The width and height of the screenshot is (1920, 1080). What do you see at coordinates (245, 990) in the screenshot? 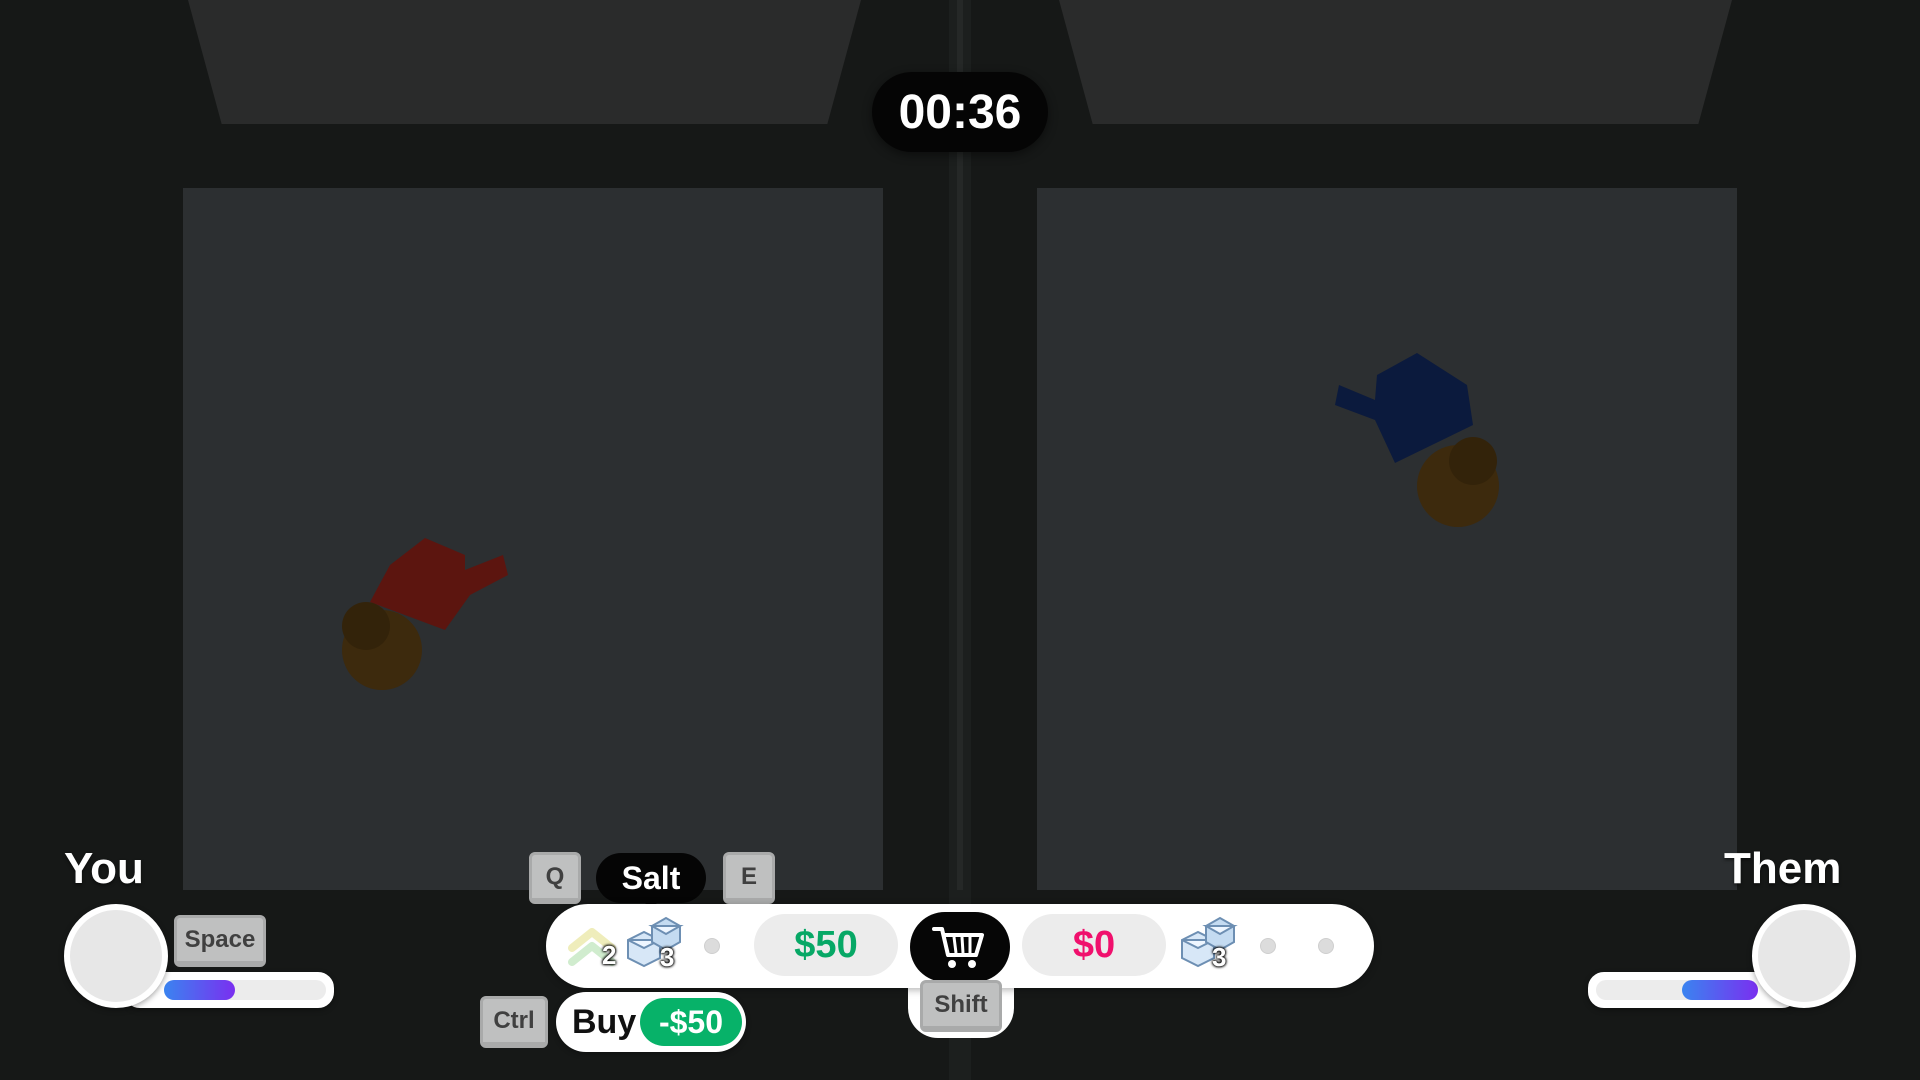
I see `meter-you-track` at bounding box center [245, 990].